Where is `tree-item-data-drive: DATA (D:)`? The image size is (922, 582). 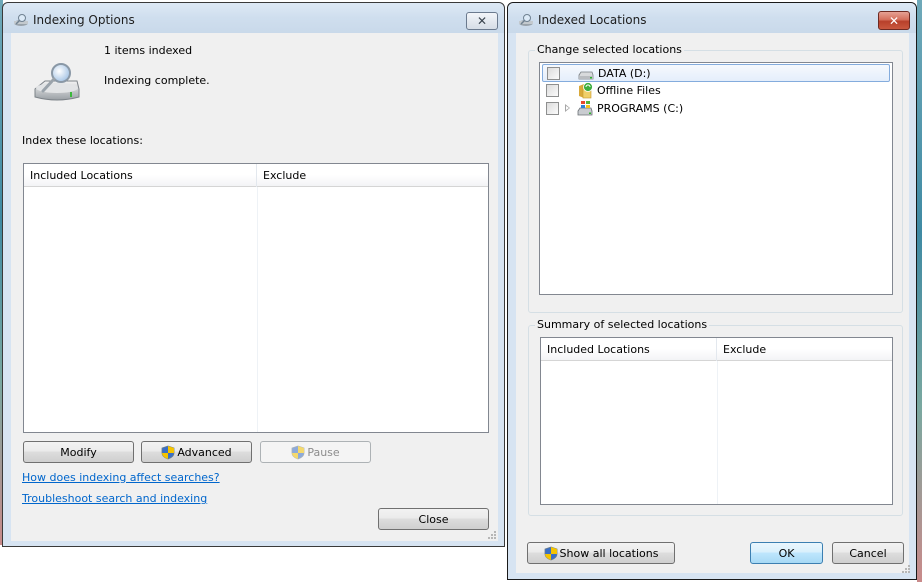 tree-item-data-drive: DATA (D:) is located at coordinates (716, 73).